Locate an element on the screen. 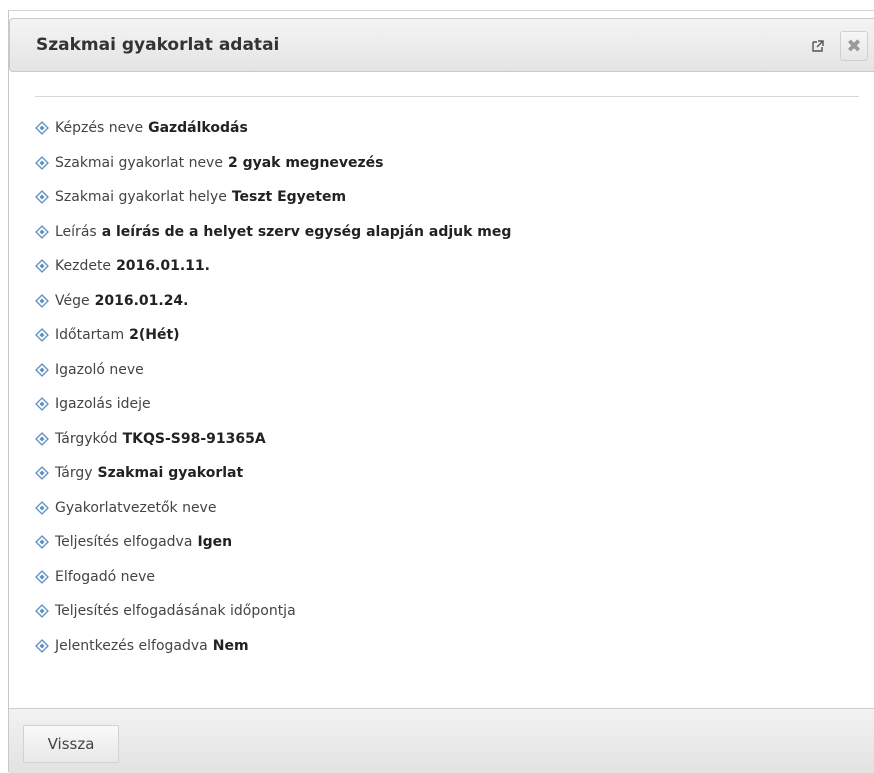  field-value: TKQS-S98-91365A is located at coordinates (194, 438).